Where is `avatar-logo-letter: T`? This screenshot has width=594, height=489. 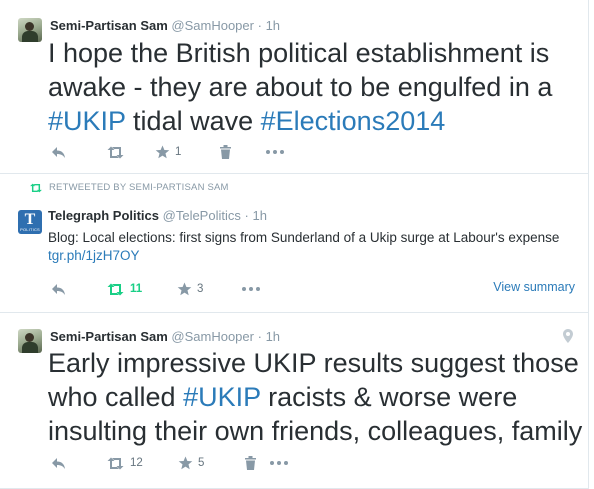
avatar-logo-letter: T is located at coordinates (30, 219).